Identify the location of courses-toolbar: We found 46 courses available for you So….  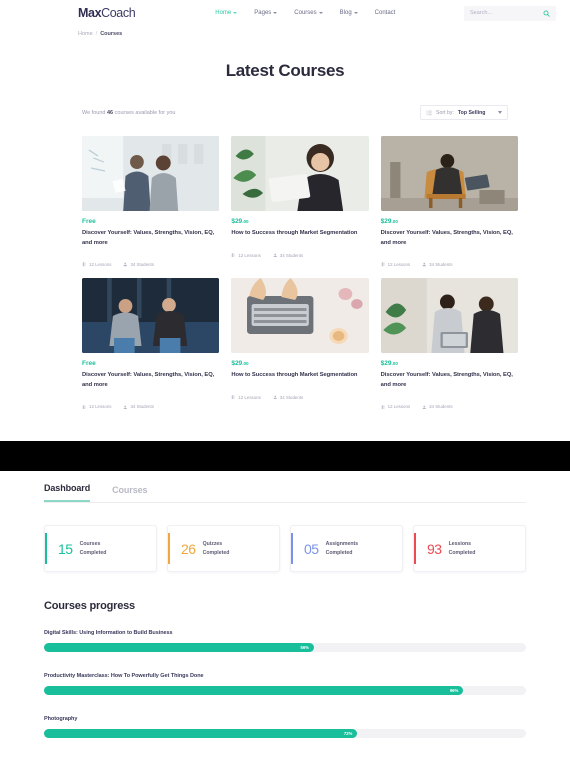
(295, 112).